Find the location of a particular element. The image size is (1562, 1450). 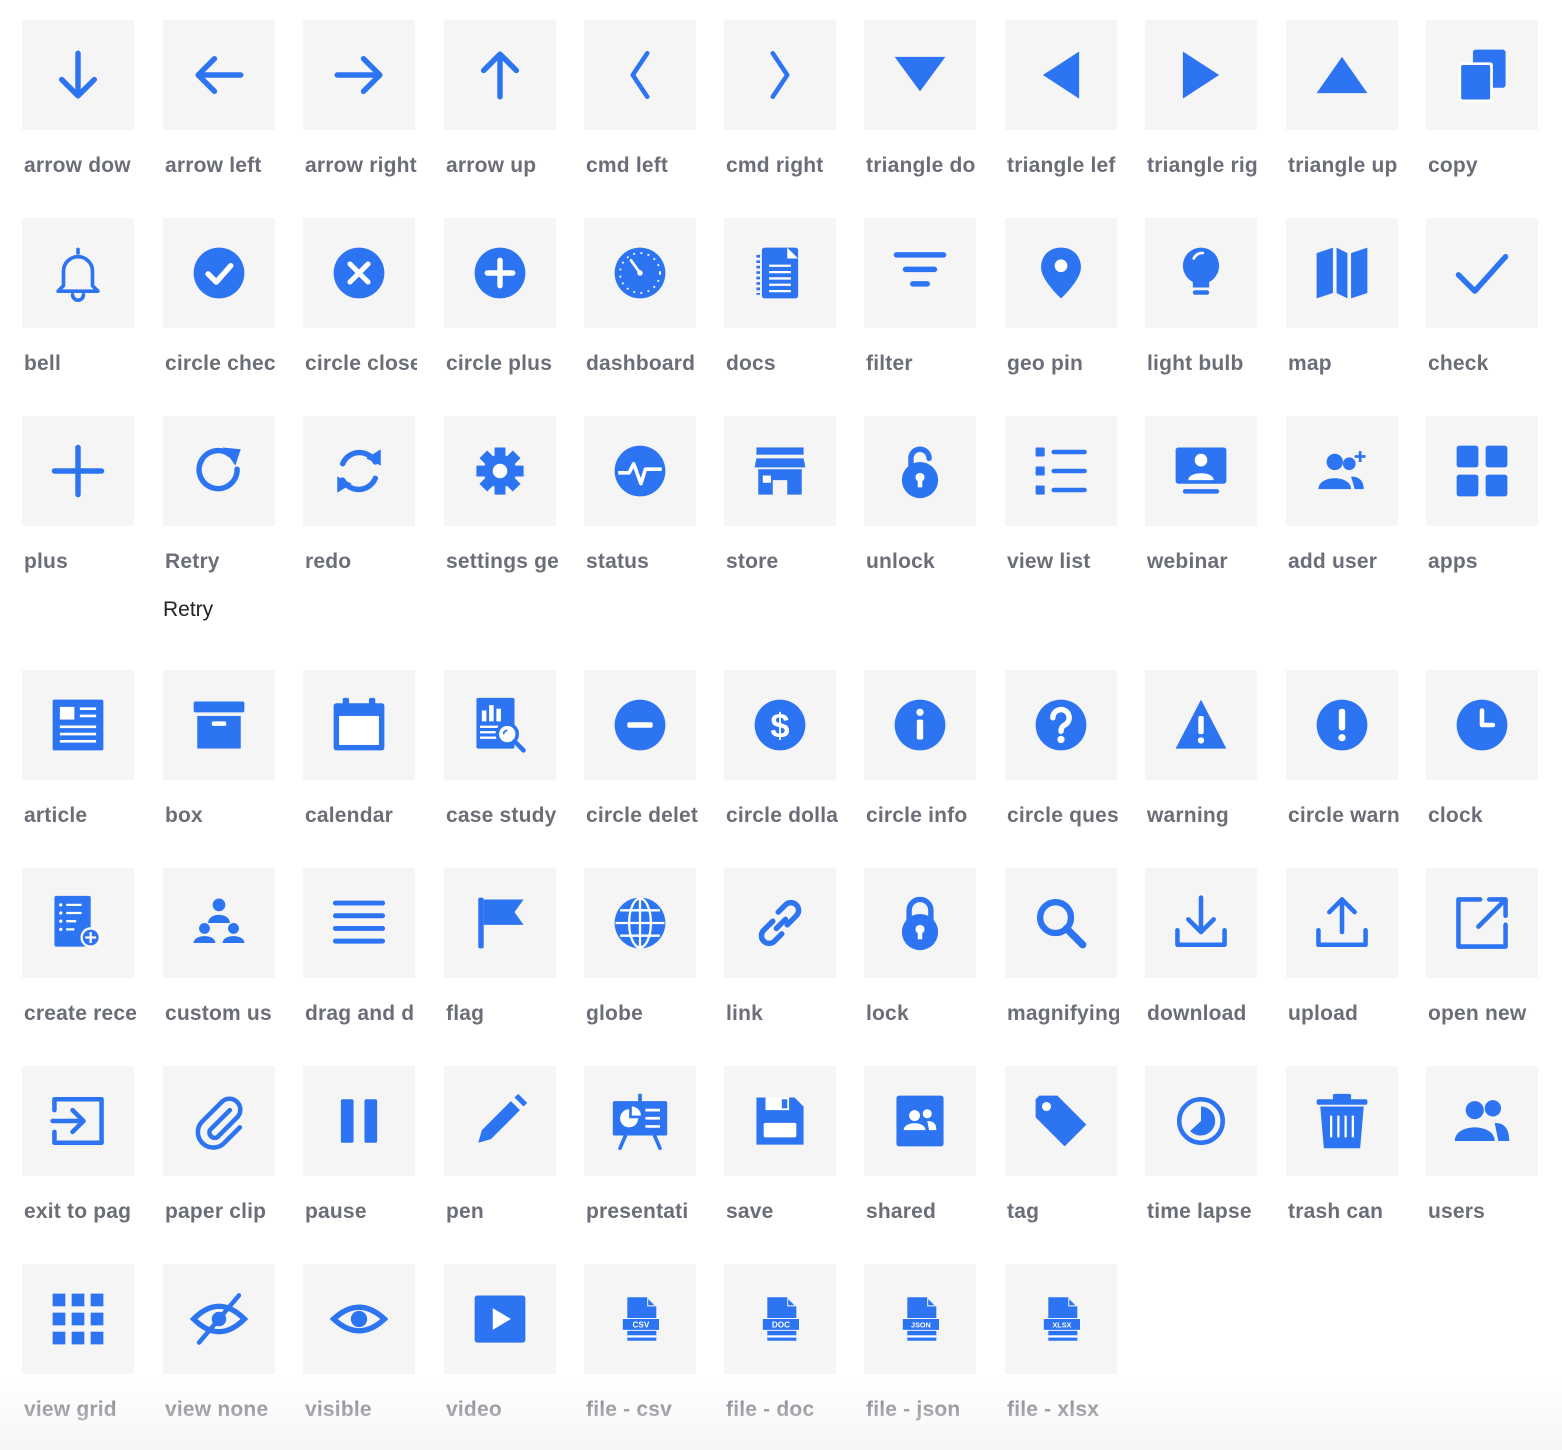

triangle-left-icon is located at coordinates (1061, 75).